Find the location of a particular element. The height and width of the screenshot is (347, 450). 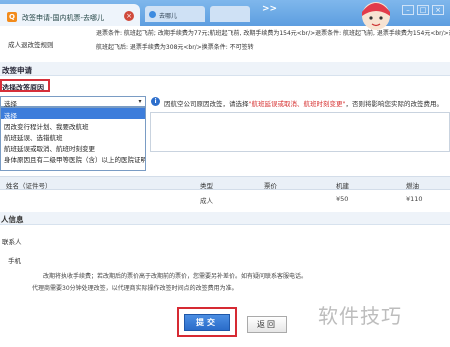

reason-remark-textarea is located at coordinates (300, 132).